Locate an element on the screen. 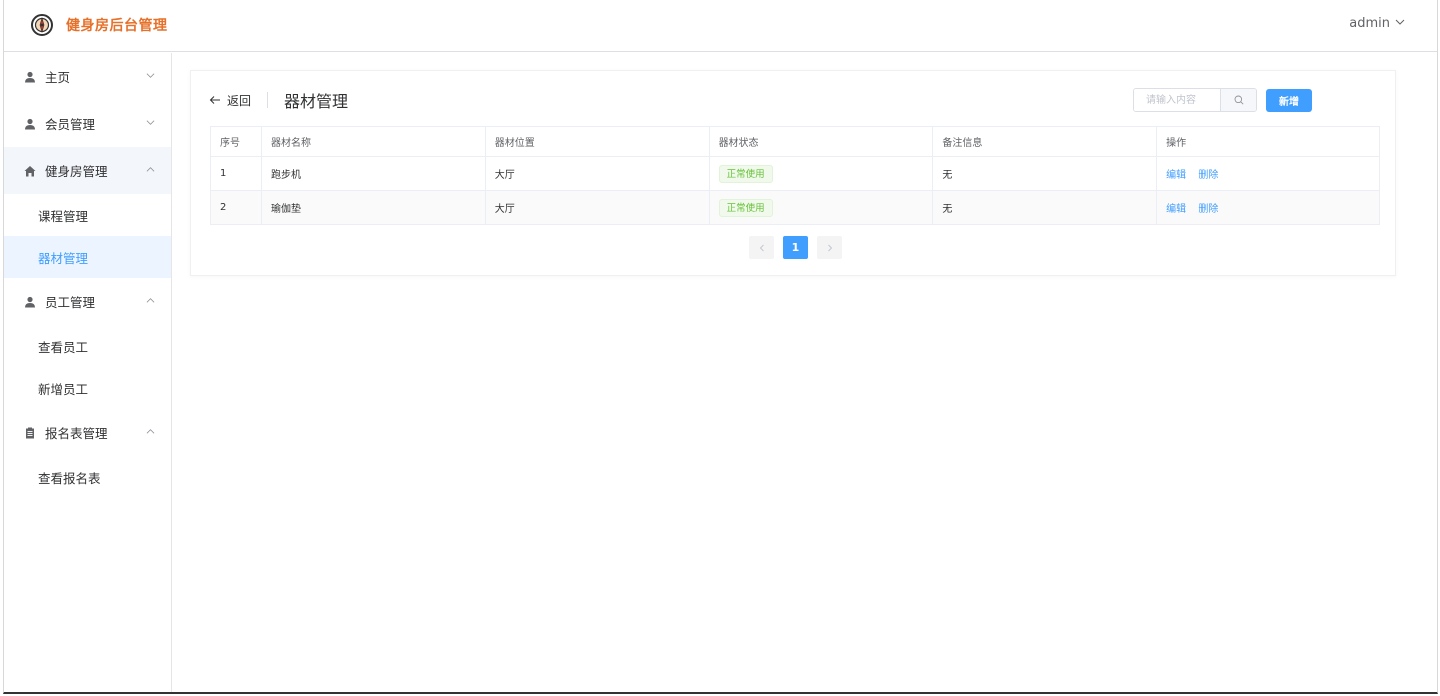 This screenshot has width=1440, height=696. prev-page-button is located at coordinates (761, 247).